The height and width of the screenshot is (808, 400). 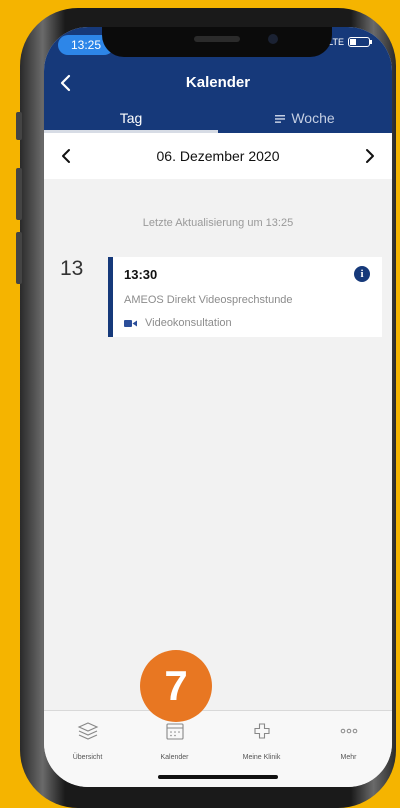 I want to click on video-camera-icon, so click(x=130, y=323).